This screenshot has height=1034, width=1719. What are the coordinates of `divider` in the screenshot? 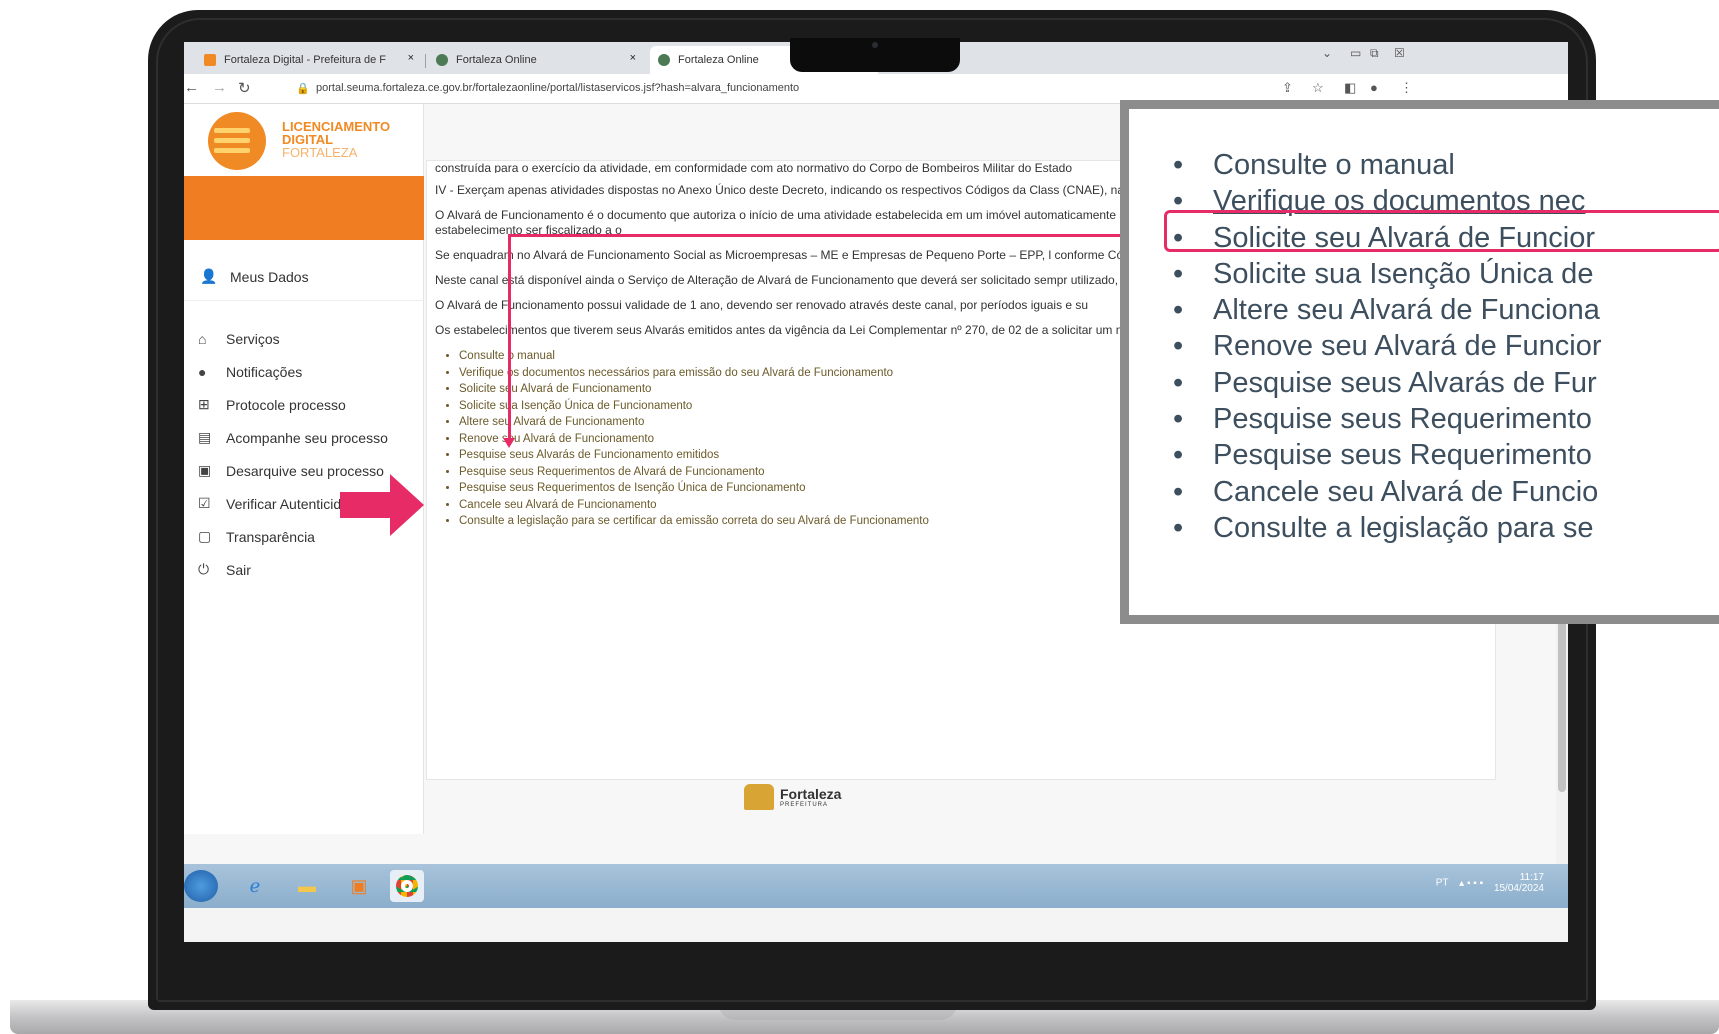 It's located at (304, 300).